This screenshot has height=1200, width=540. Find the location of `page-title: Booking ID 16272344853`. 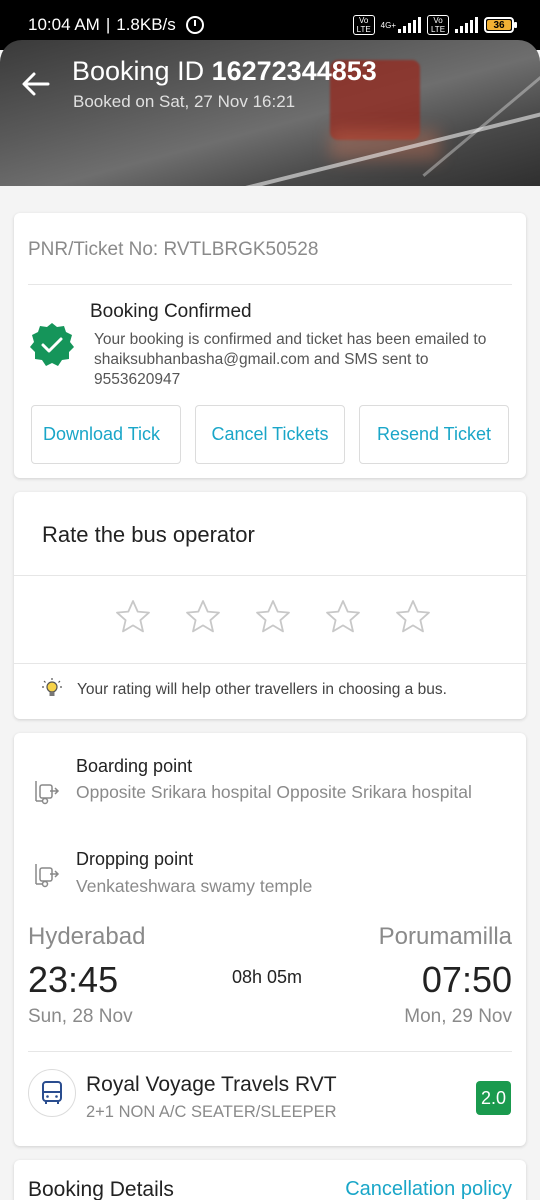

page-title: Booking ID 16272344853 is located at coordinates (224, 71).